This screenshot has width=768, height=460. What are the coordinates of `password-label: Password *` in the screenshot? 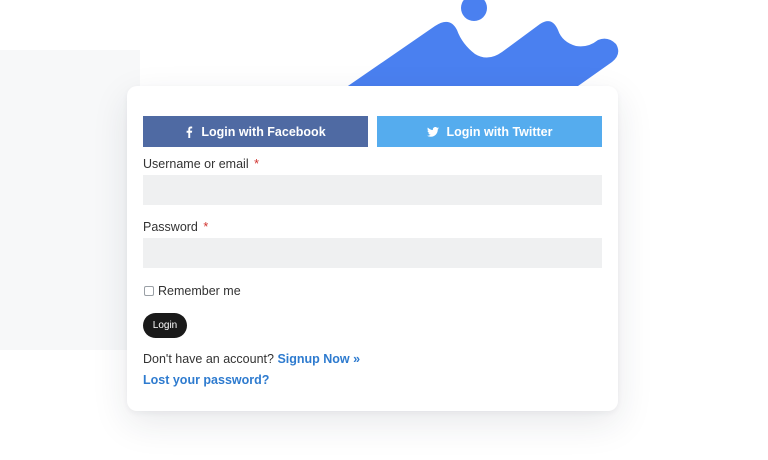 It's located at (175, 227).